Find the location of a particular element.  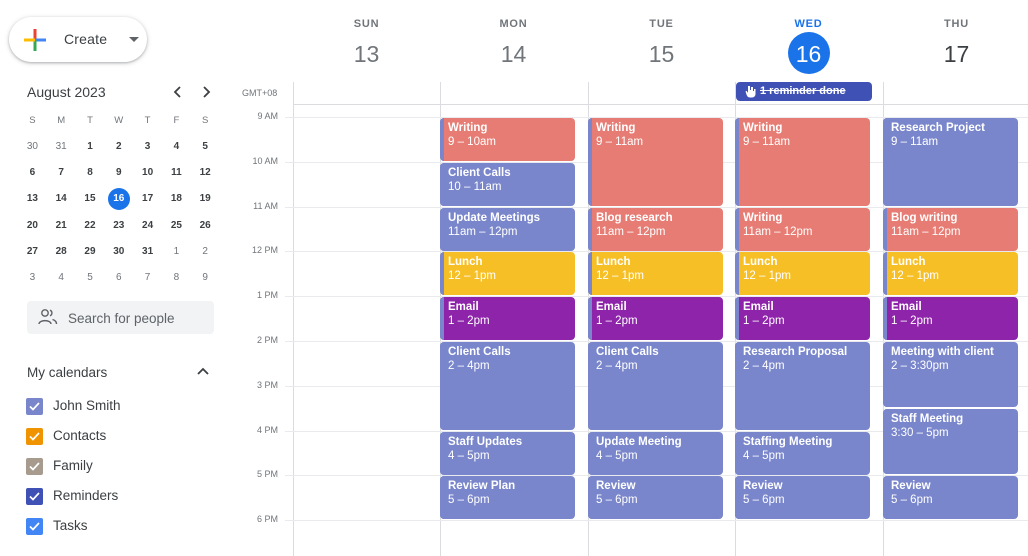

event-writing: Writing 9 – 10am is located at coordinates (507, 139).